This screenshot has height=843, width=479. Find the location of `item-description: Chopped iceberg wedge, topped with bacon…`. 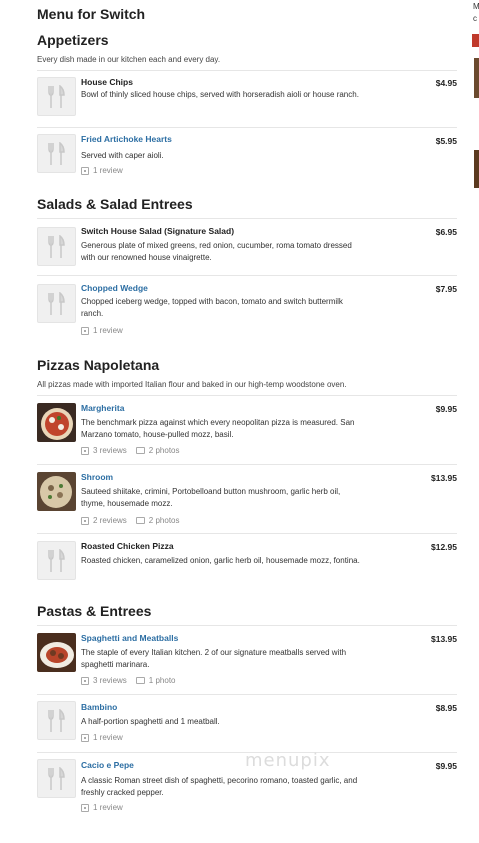

item-description: Chopped iceberg wedge, topped with bacon… is located at coordinates (212, 307).